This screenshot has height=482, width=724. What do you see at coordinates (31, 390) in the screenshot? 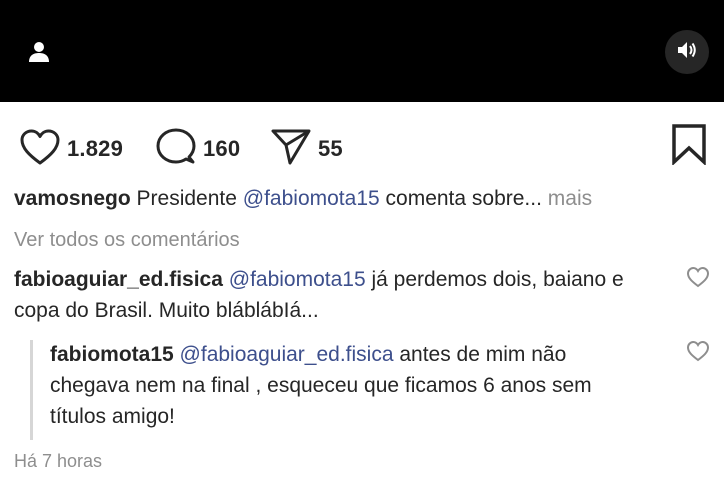
I see `reply-thread-line` at bounding box center [31, 390].